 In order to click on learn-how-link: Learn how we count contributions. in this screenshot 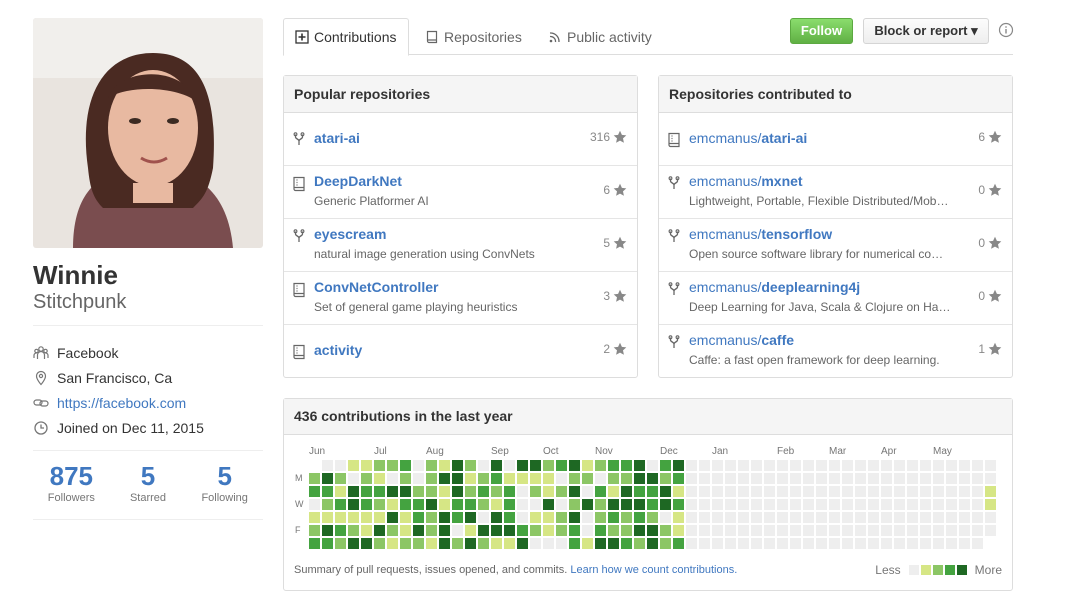, I will do `click(653, 570)`.